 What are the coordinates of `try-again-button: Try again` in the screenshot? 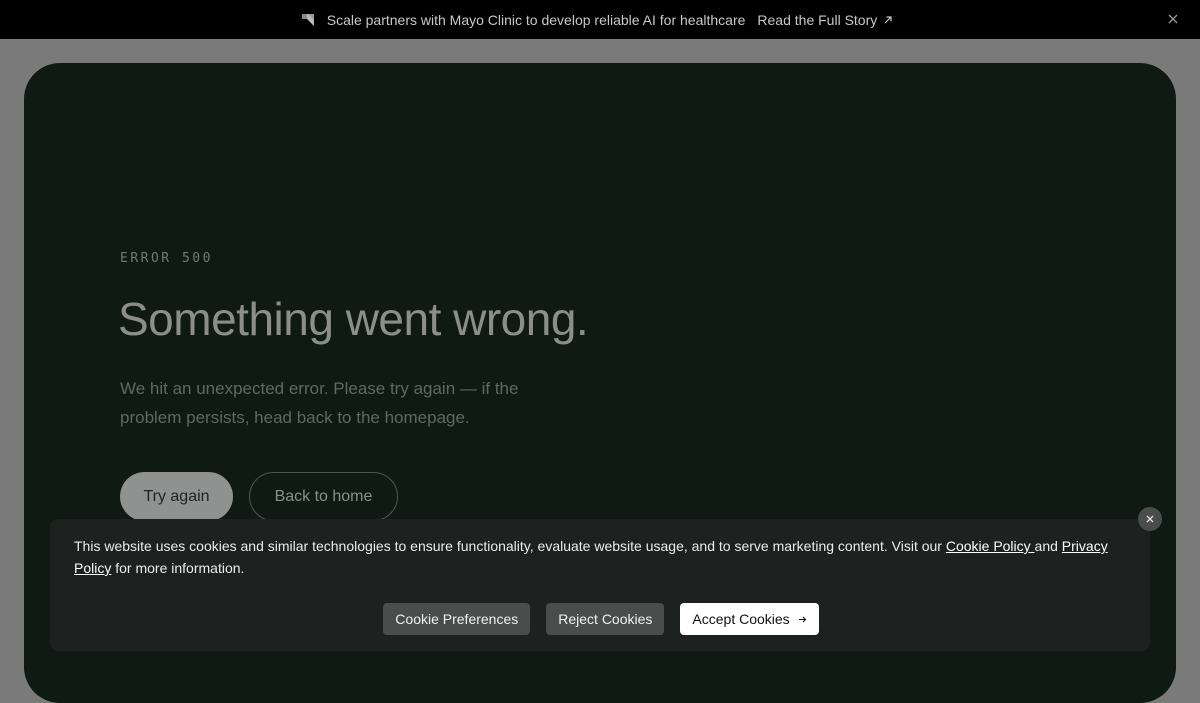 It's located at (176, 496).